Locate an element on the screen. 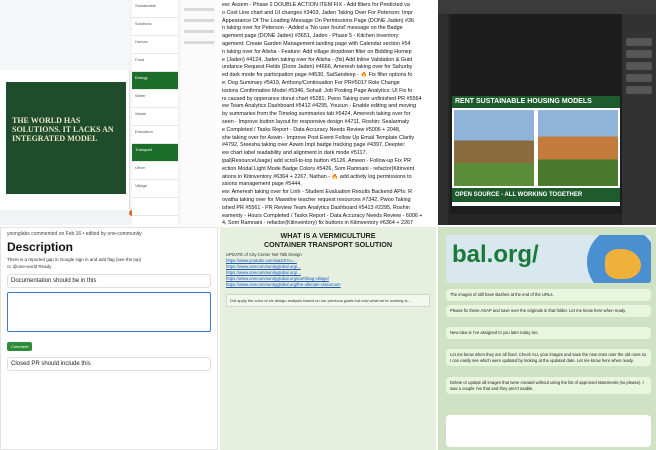  tools-sidebar is located at coordinates (443, 119).